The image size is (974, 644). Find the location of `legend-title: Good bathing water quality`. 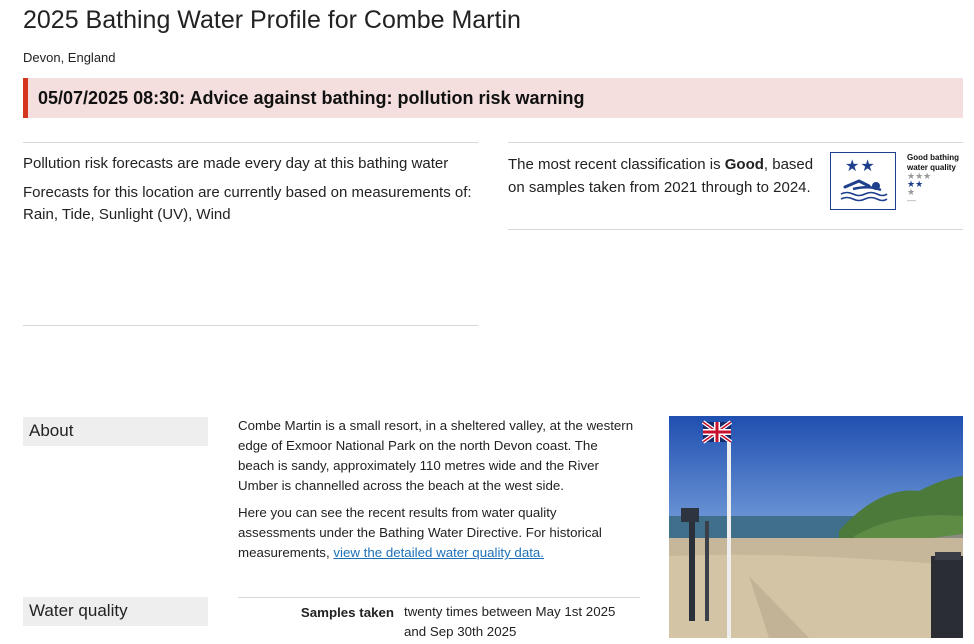

legend-title: Good bathing water quality is located at coordinates (933, 162).